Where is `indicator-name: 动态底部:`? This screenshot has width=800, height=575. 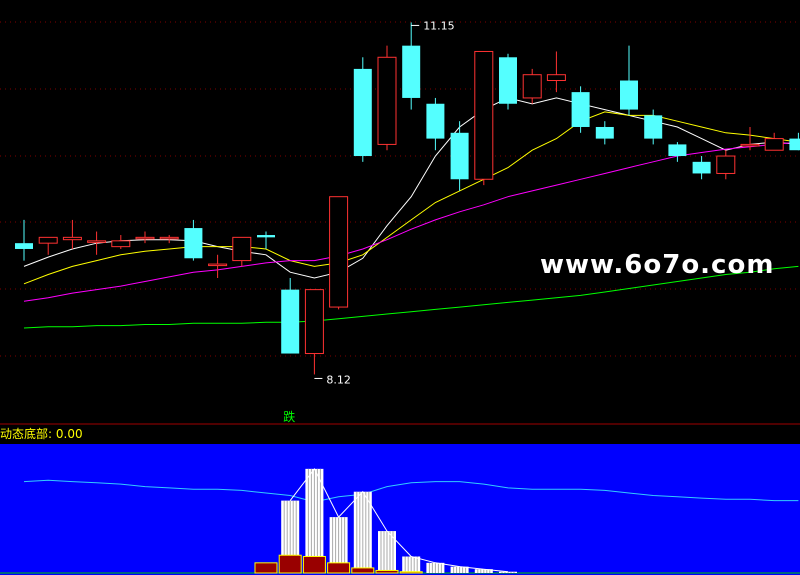
indicator-name: 动态底部: is located at coordinates (26, 434).